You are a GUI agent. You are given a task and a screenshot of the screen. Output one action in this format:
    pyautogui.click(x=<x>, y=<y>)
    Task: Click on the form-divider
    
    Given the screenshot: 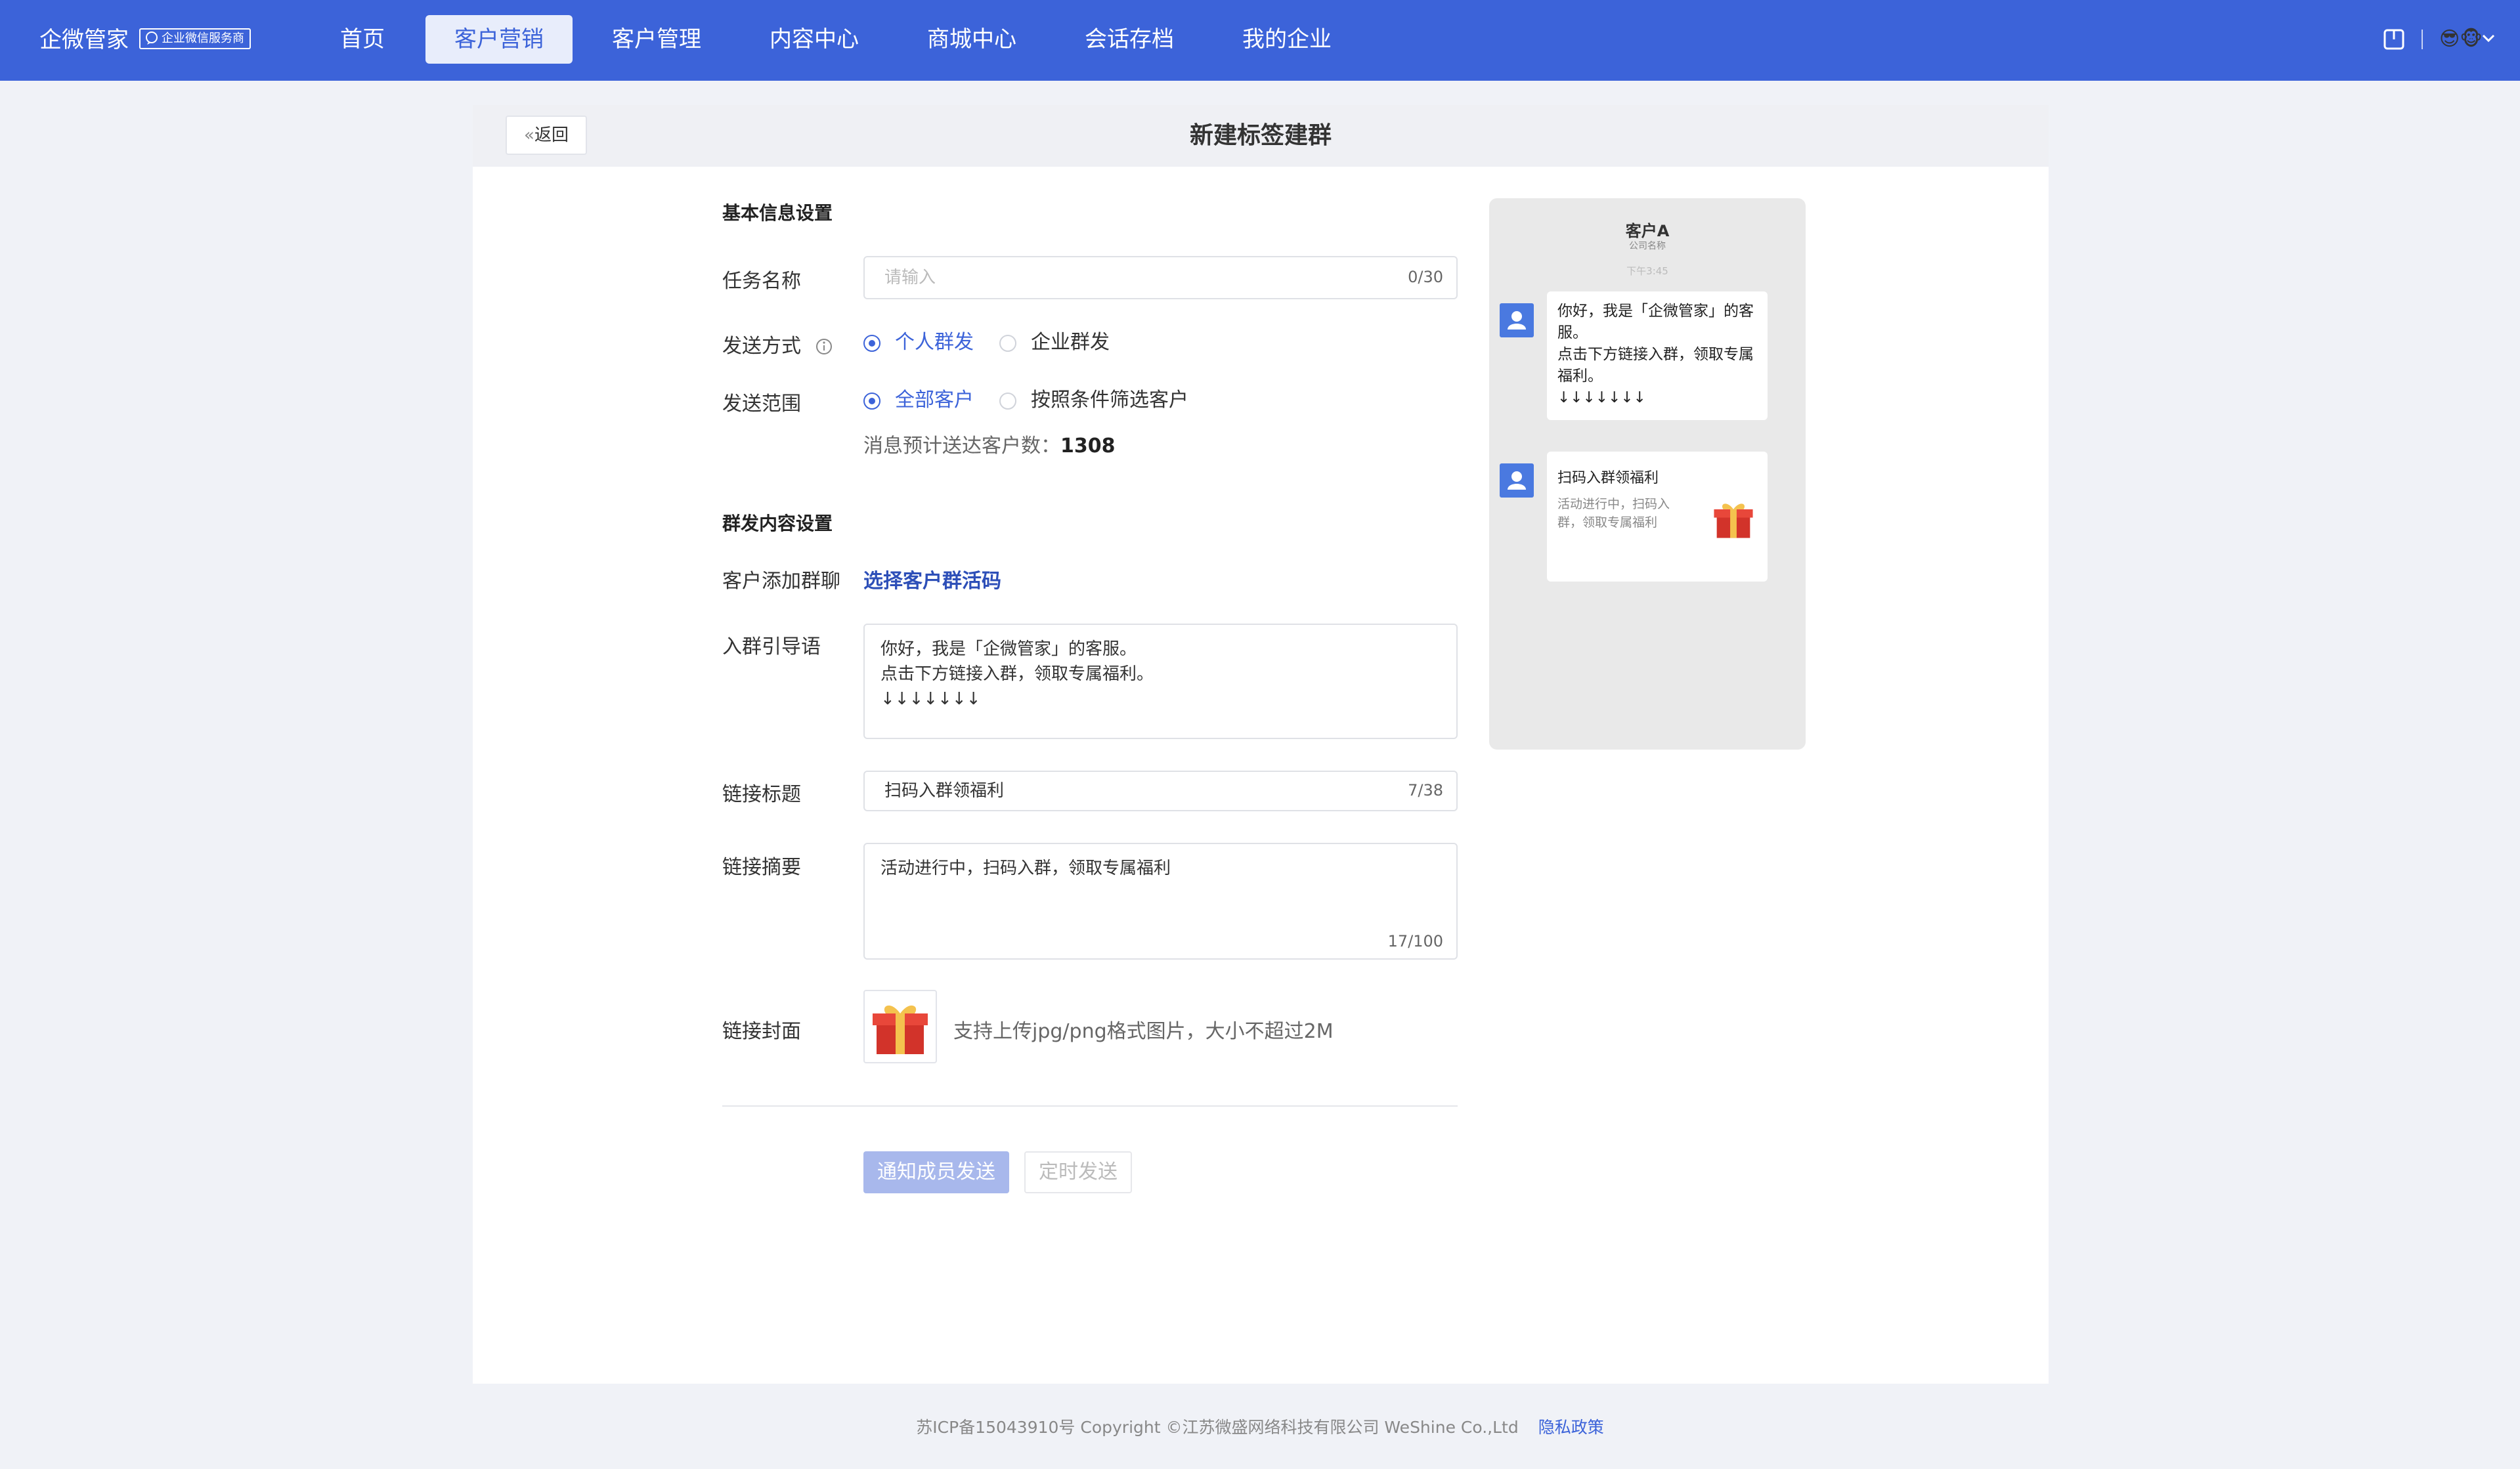 What is the action you would take?
    pyautogui.click(x=1090, y=1106)
    